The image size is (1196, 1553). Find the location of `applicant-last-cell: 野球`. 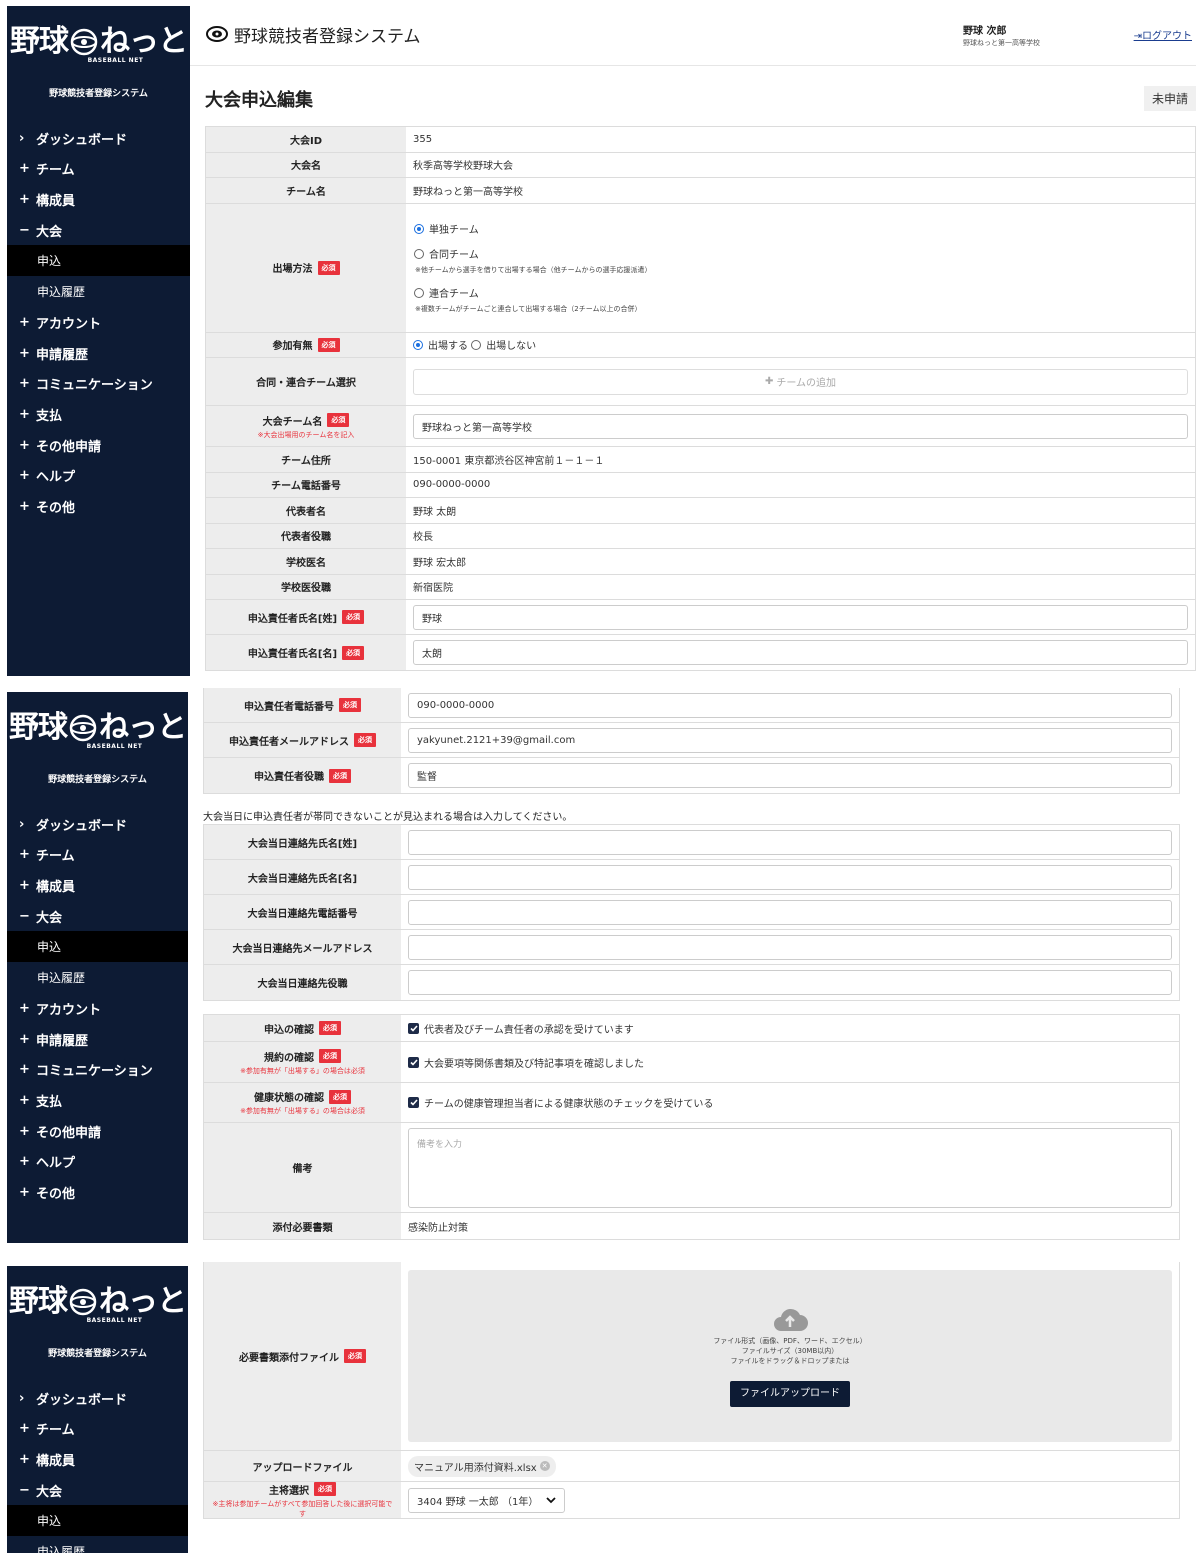

applicant-last-cell: 野球 is located at coordinates (800, 617).